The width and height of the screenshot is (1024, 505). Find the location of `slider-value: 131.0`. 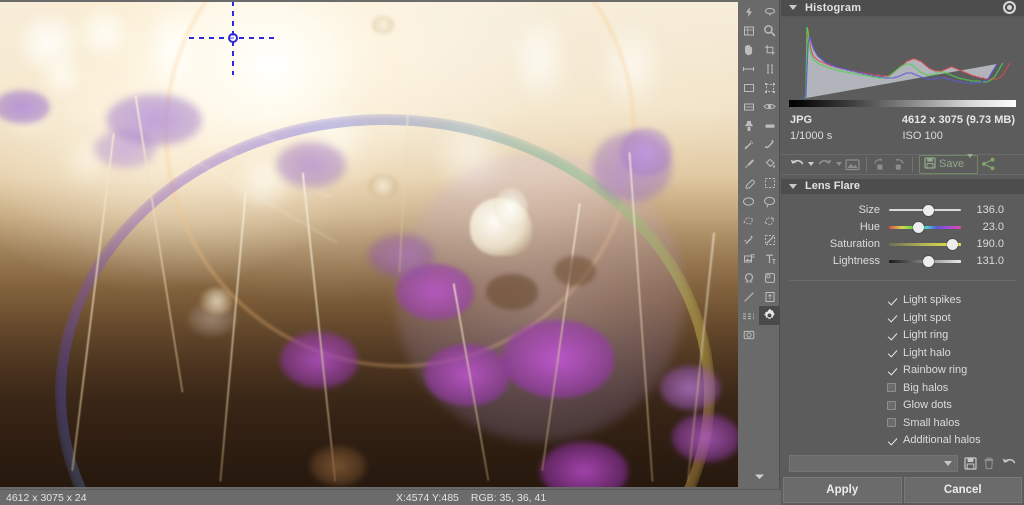

slider-value: 131.0 is located at coordinates (990, 261).